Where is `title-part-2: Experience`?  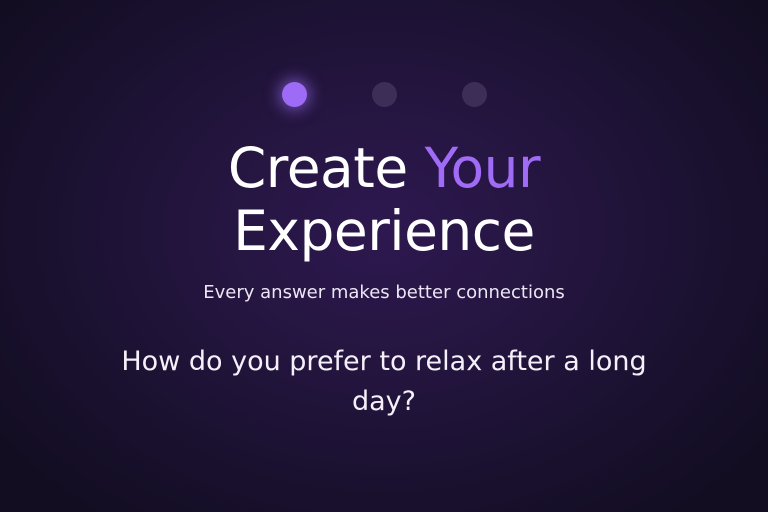
title-part-2: Experience is located at coordinates (384, 231).